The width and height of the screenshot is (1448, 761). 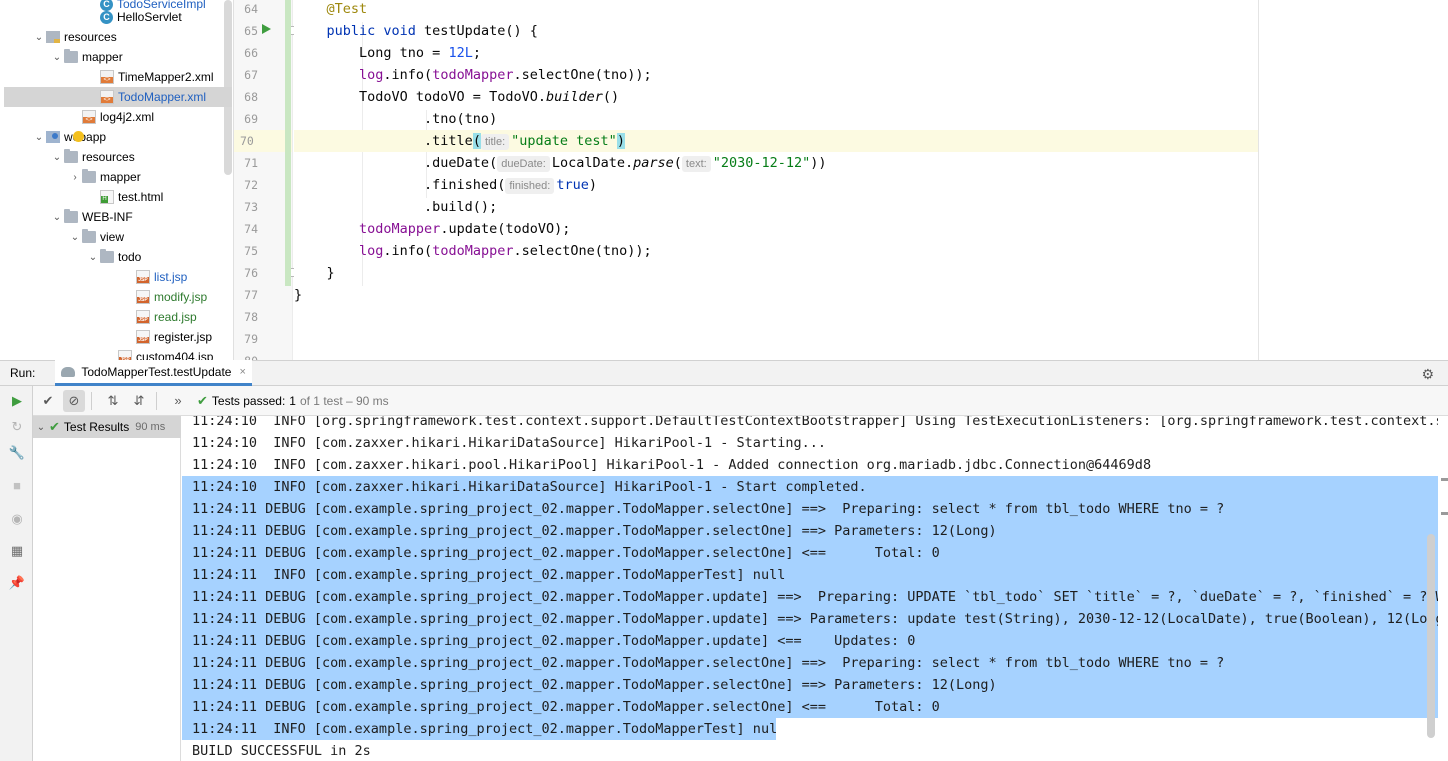 What do you see at coordinates (1431, 636) in the screenshot?
I see `console-scrollbar` at bounding box center [1431, 636].